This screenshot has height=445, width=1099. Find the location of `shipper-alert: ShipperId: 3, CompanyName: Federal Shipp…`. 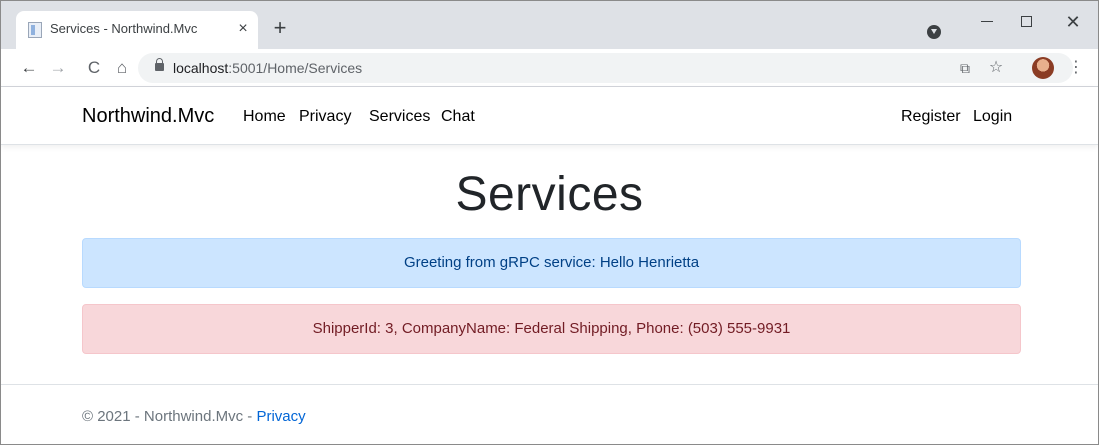

shipper-alert: ShipperId: 3, CompanyName: Federal Shipp… is located at coordinates (551, 329).